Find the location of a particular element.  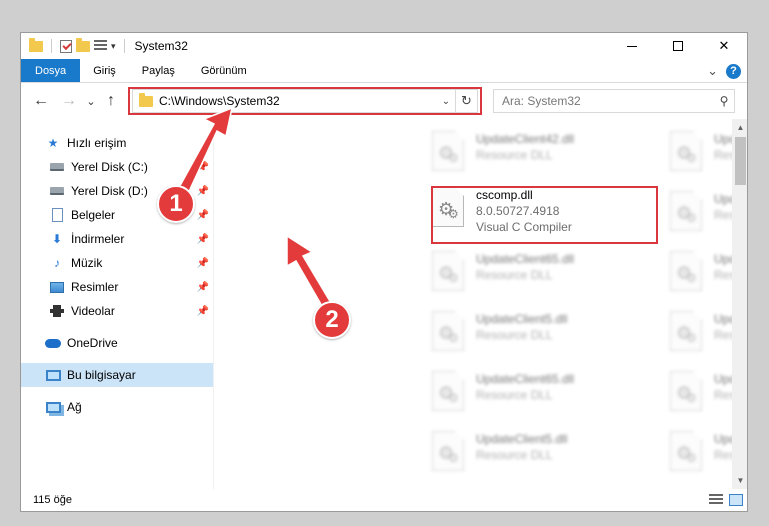

sidebar-item-label: Müzik is located at coordinates (87, 263).